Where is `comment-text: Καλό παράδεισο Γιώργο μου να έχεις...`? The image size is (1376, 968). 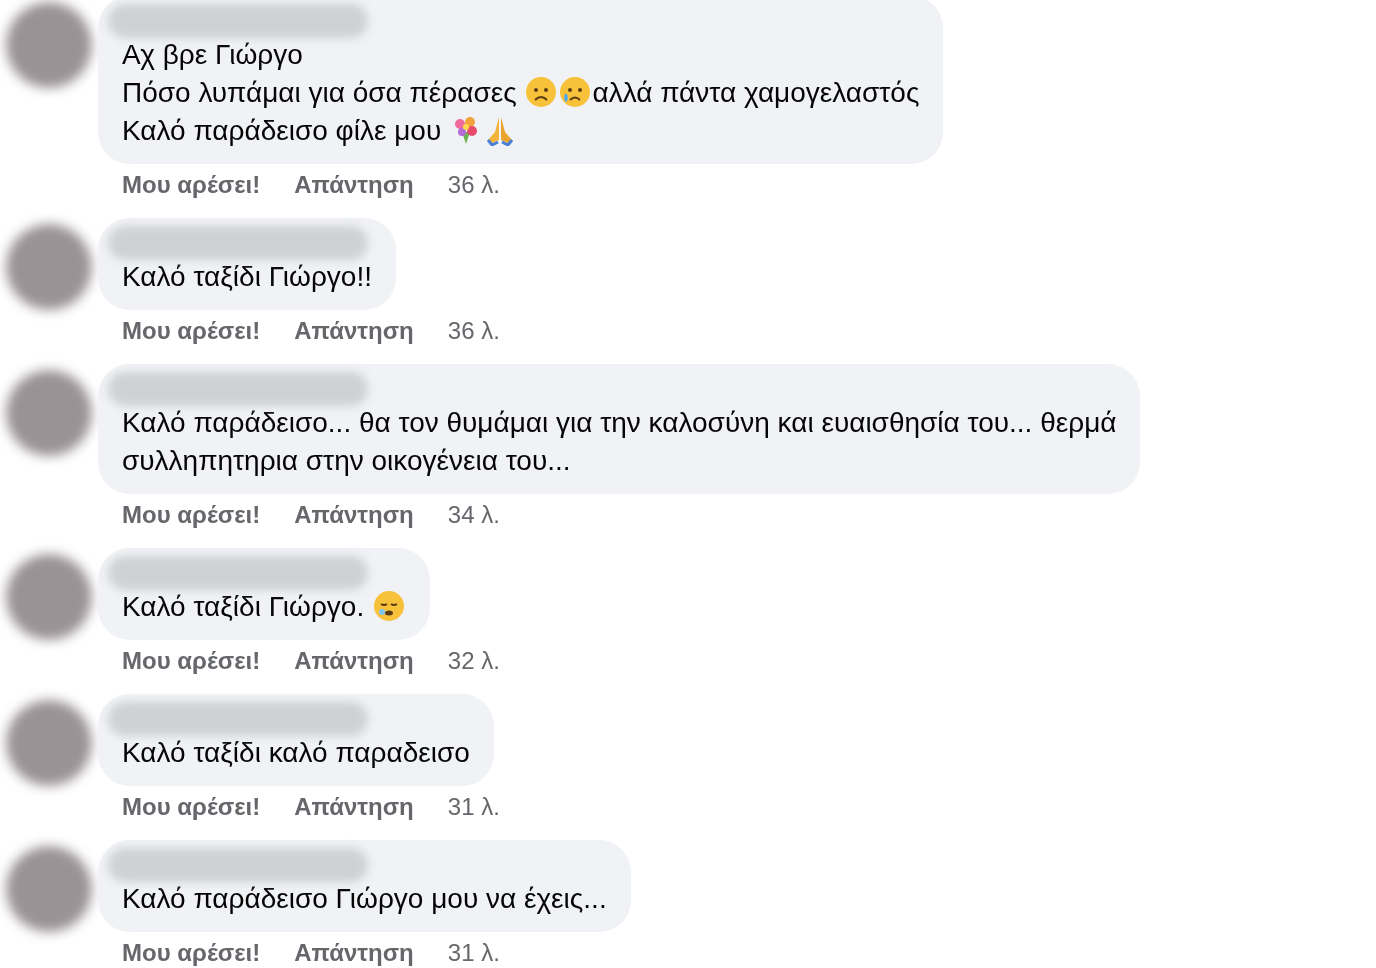
comment-text: Καλό παράδεισο Γιώργο μου να έχεις... is located at coordinates (364, 898).